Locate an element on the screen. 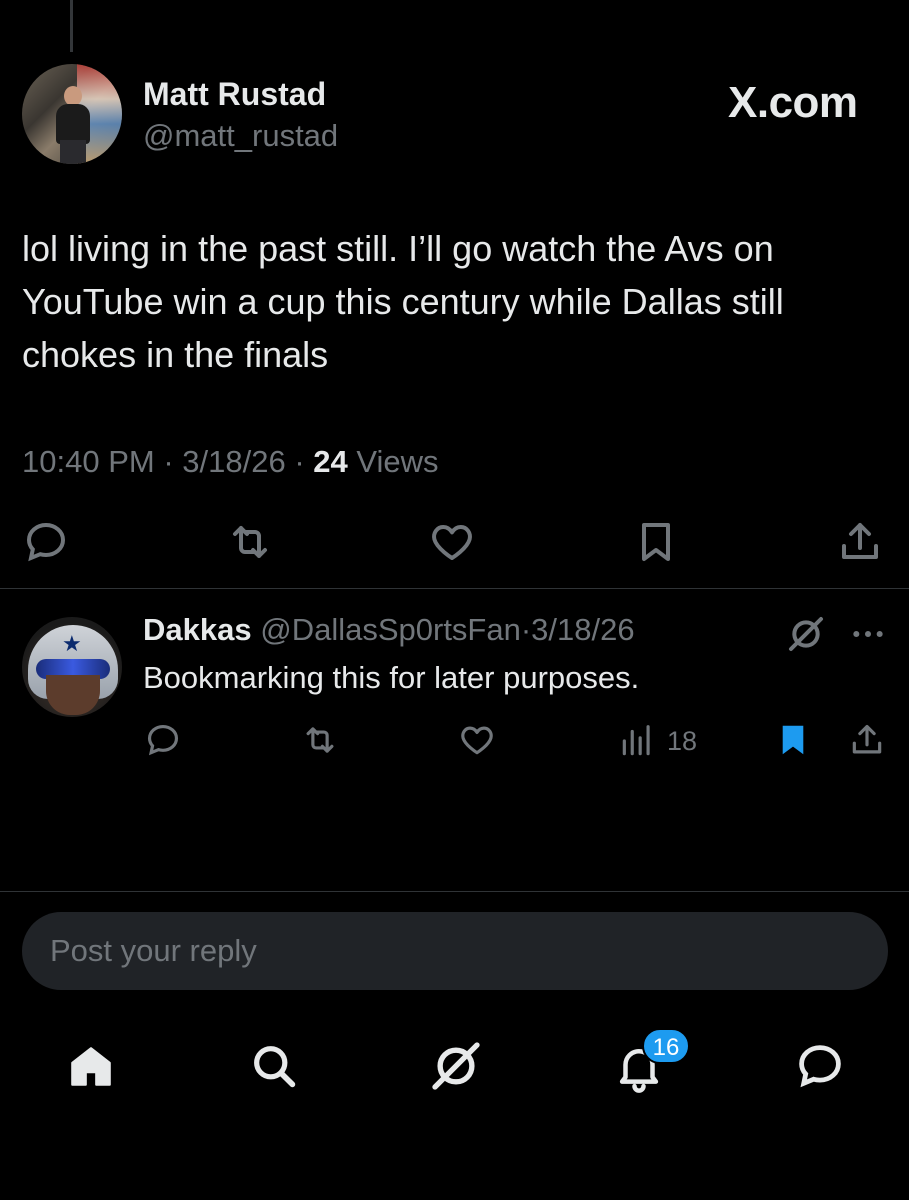 This screenshot has width=909, height=1200. nav-search is located at coordinates (274, 1066).